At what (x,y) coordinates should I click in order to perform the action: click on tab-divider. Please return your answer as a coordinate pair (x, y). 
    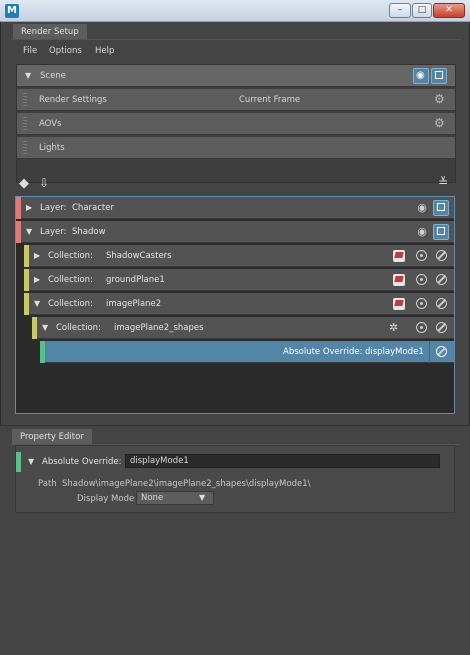
    Looking at the image, I should click on (236, 39).